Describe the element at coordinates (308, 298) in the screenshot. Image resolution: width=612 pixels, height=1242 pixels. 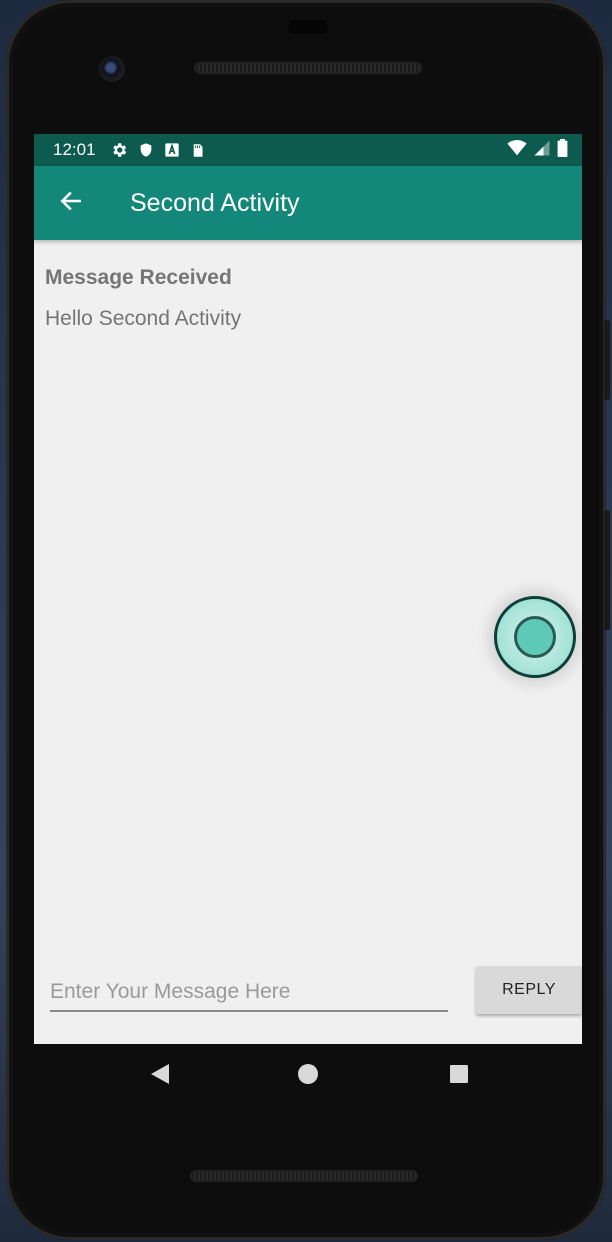
I see `content-area: Message Received Hello Second Activity` at that location.